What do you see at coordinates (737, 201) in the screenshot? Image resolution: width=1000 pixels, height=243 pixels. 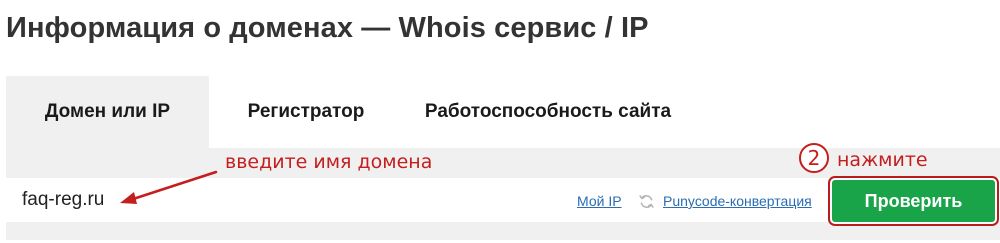 I see `punycode-link: Punycode-конвертация` at bounding box center [737, 201].